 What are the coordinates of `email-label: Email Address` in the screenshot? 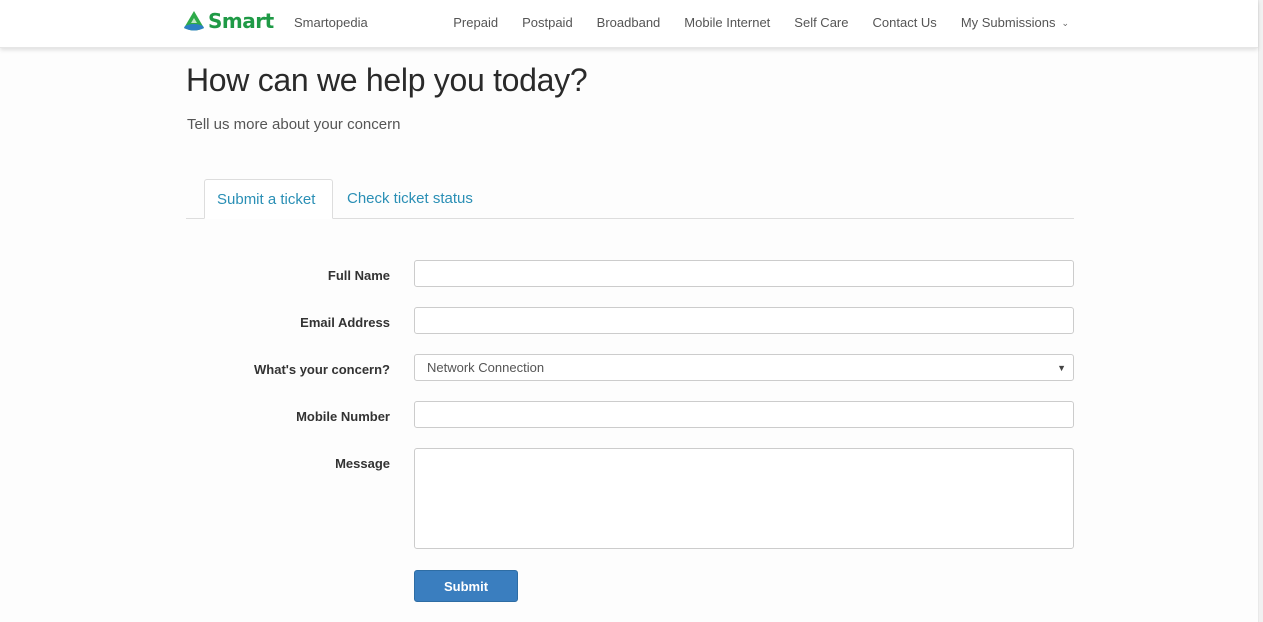 It's located at (345, 322).